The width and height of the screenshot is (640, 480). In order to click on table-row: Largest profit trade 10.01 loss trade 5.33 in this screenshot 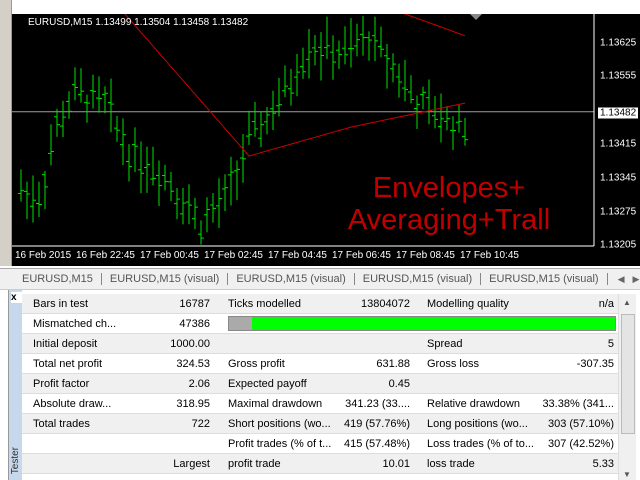, I will do `click(320, 464)`.